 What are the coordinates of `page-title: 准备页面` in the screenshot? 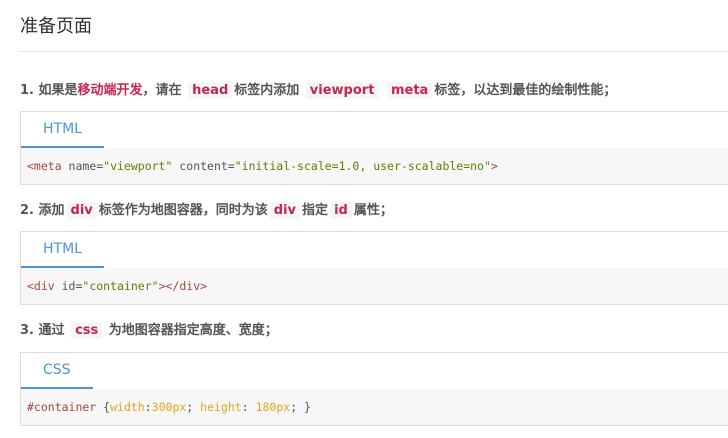 It's located at (56, 26).